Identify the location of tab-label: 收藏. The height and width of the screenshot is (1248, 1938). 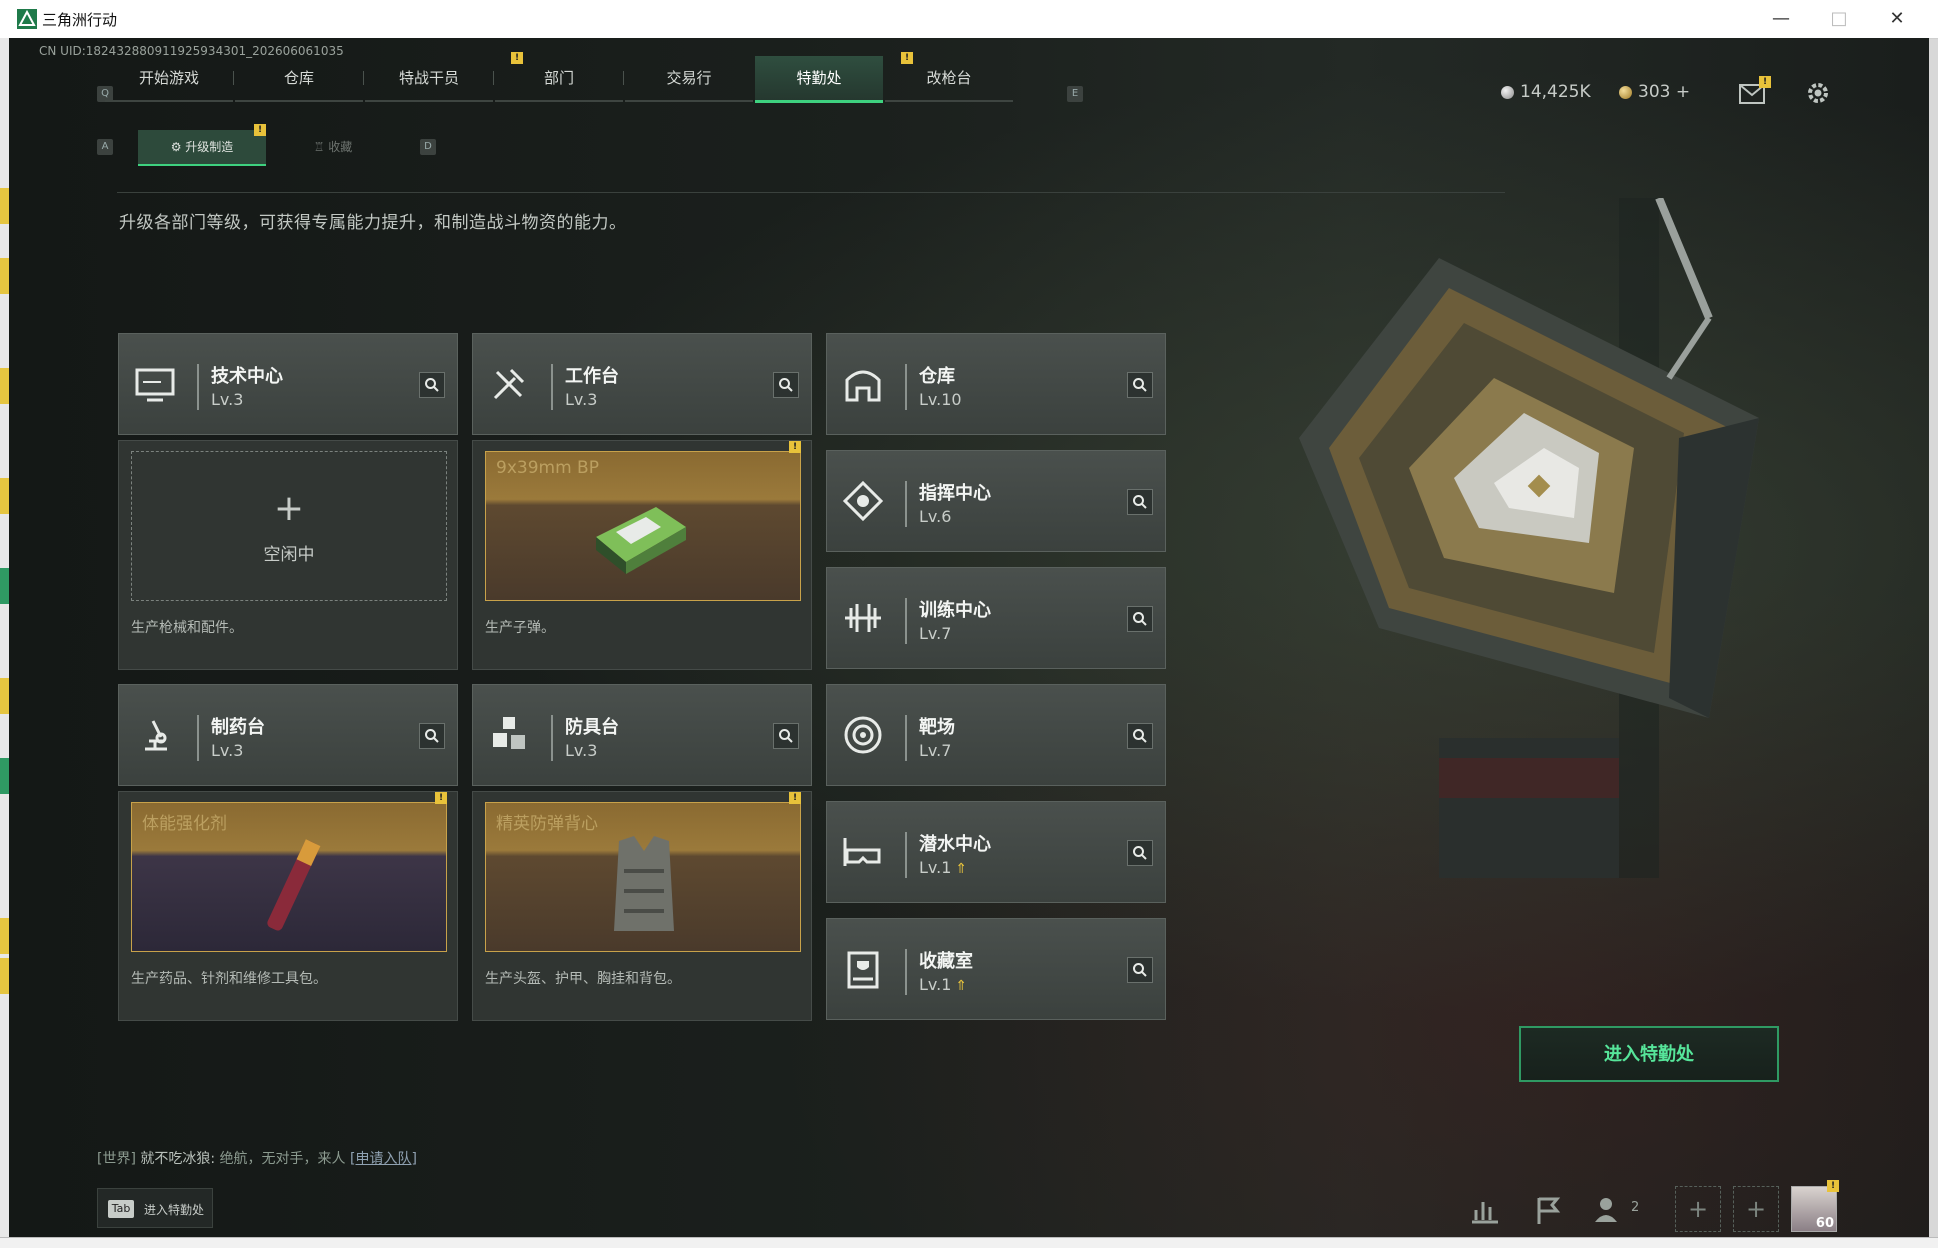
(340, 147).